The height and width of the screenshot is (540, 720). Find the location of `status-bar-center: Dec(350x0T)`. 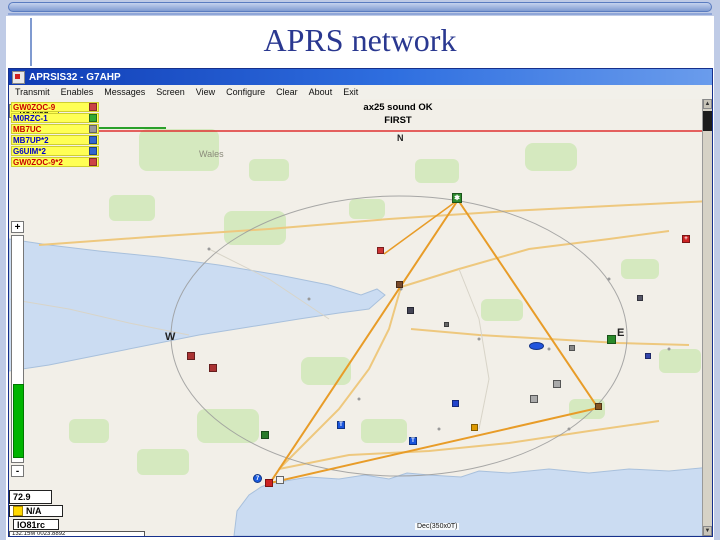

status-bar-center: Dec(350x0T) is located at coordinates (437, 526).